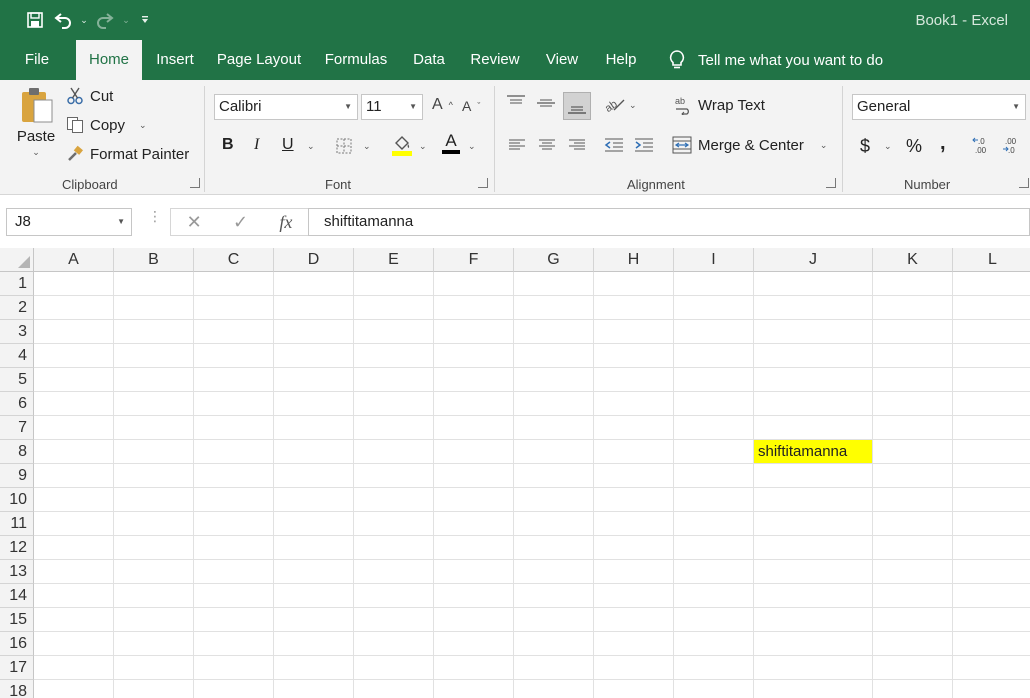 This screenshot has height=698, width=1030. Describe the element at coordinates (474, 380) in the screenshot. I see `cell-f5` at that location.